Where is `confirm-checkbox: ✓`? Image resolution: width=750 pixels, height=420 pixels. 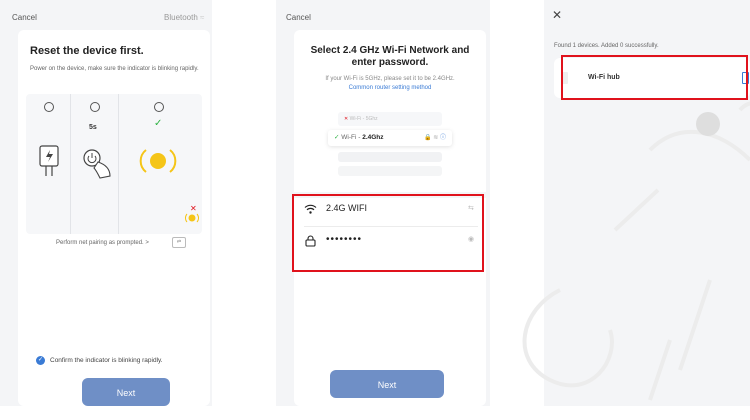 confirm-checkbox: ✓ is located at coordinates (40, 360).